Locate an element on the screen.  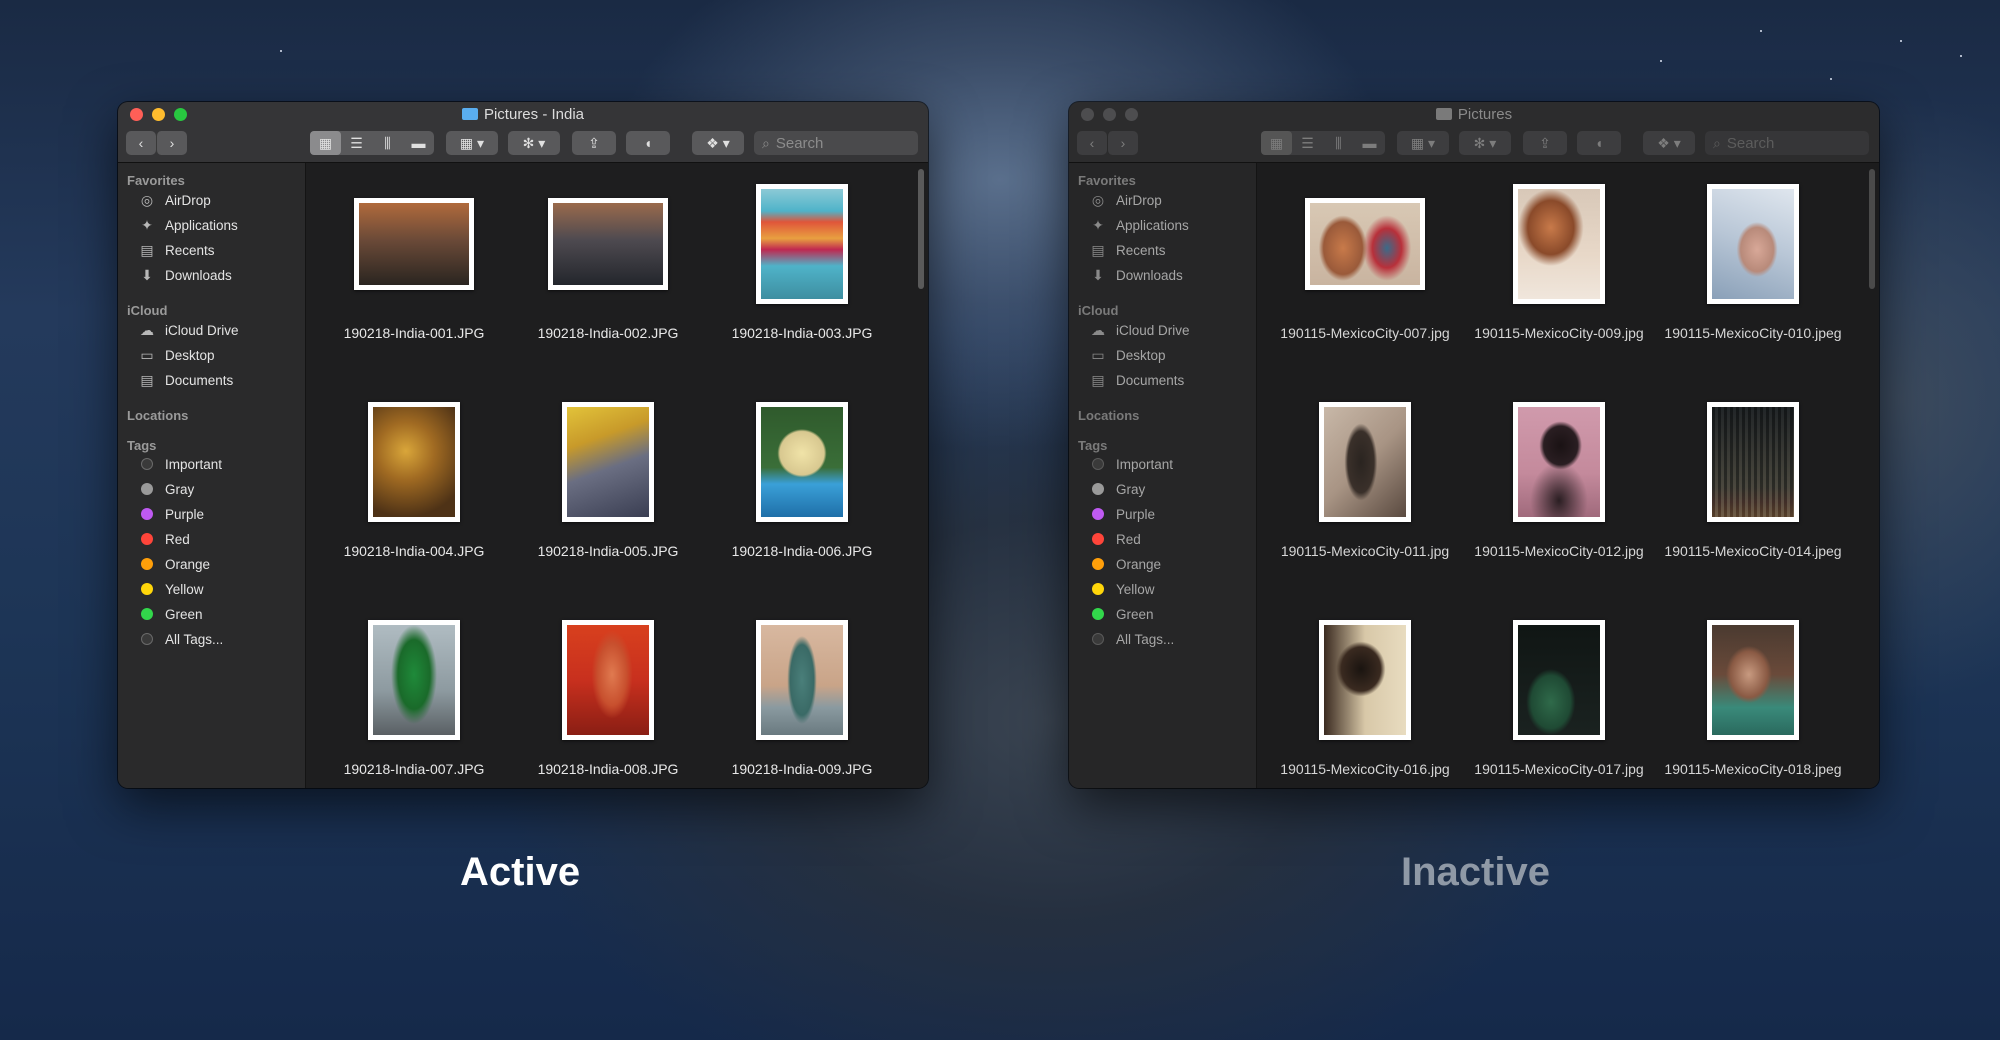
file-item: 190218-India-007.JPG is located at coordinates (414, 697).